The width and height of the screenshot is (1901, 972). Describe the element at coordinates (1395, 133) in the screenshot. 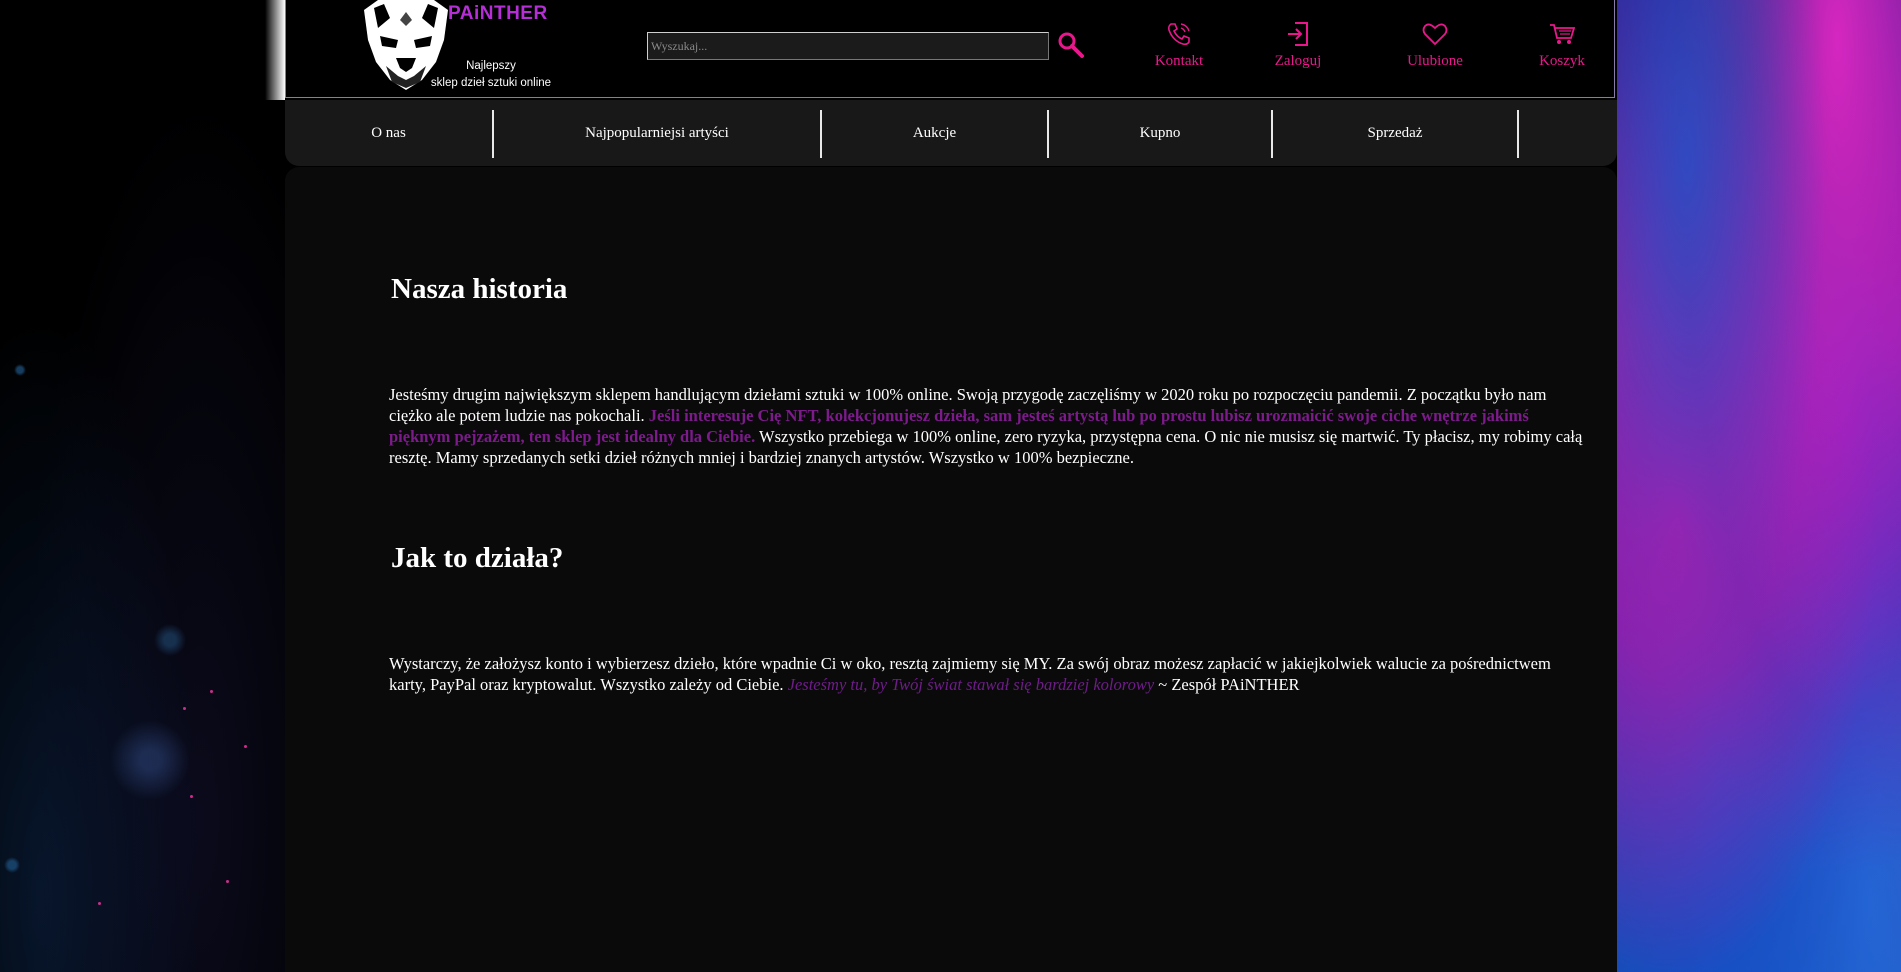

I see `nav-item-sell: Sprzedaż` at that location.